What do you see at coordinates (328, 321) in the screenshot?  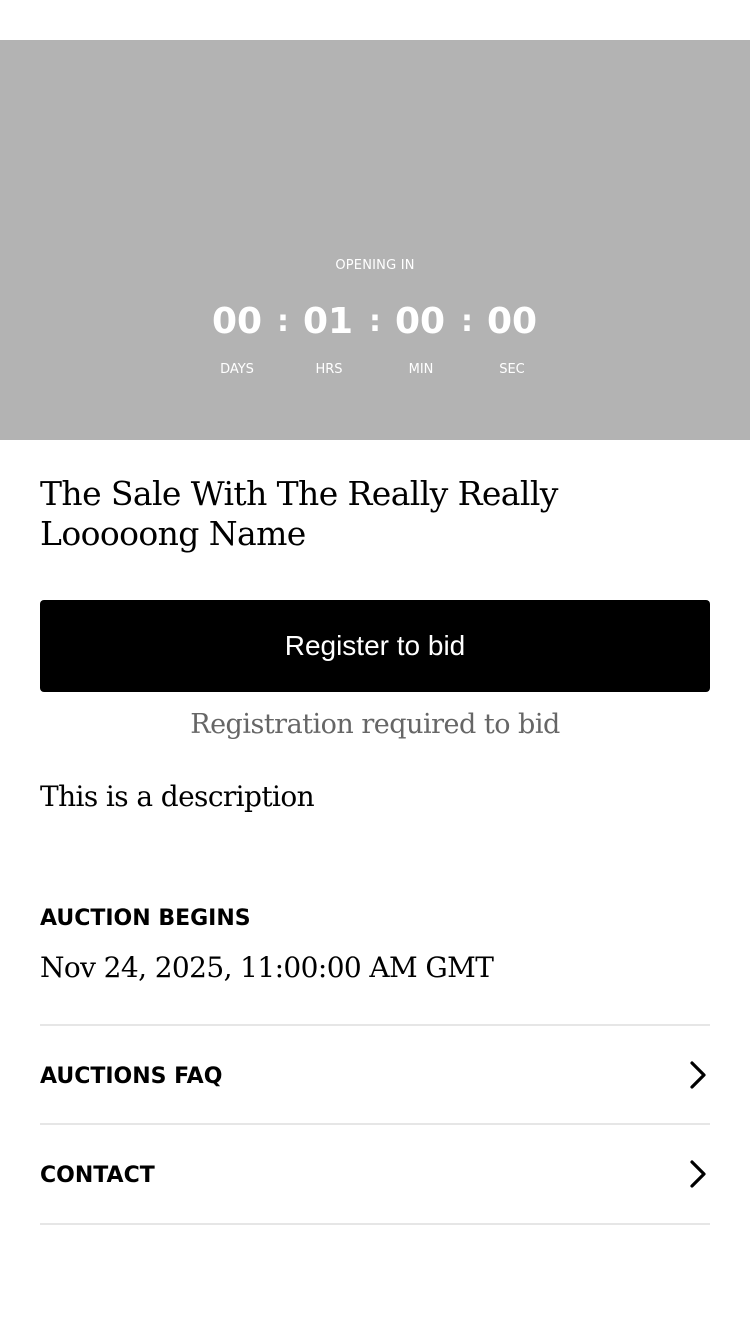 I see `countdown-hours-value: 01` at bounding box center [328, 321].